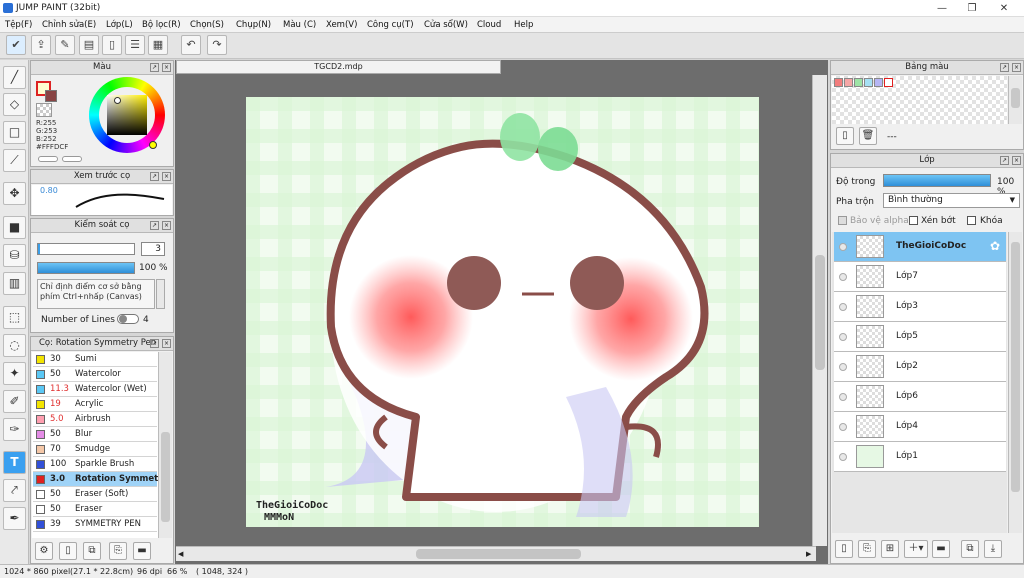  I want to click on brush-opacity-slider, so click(86, 268).